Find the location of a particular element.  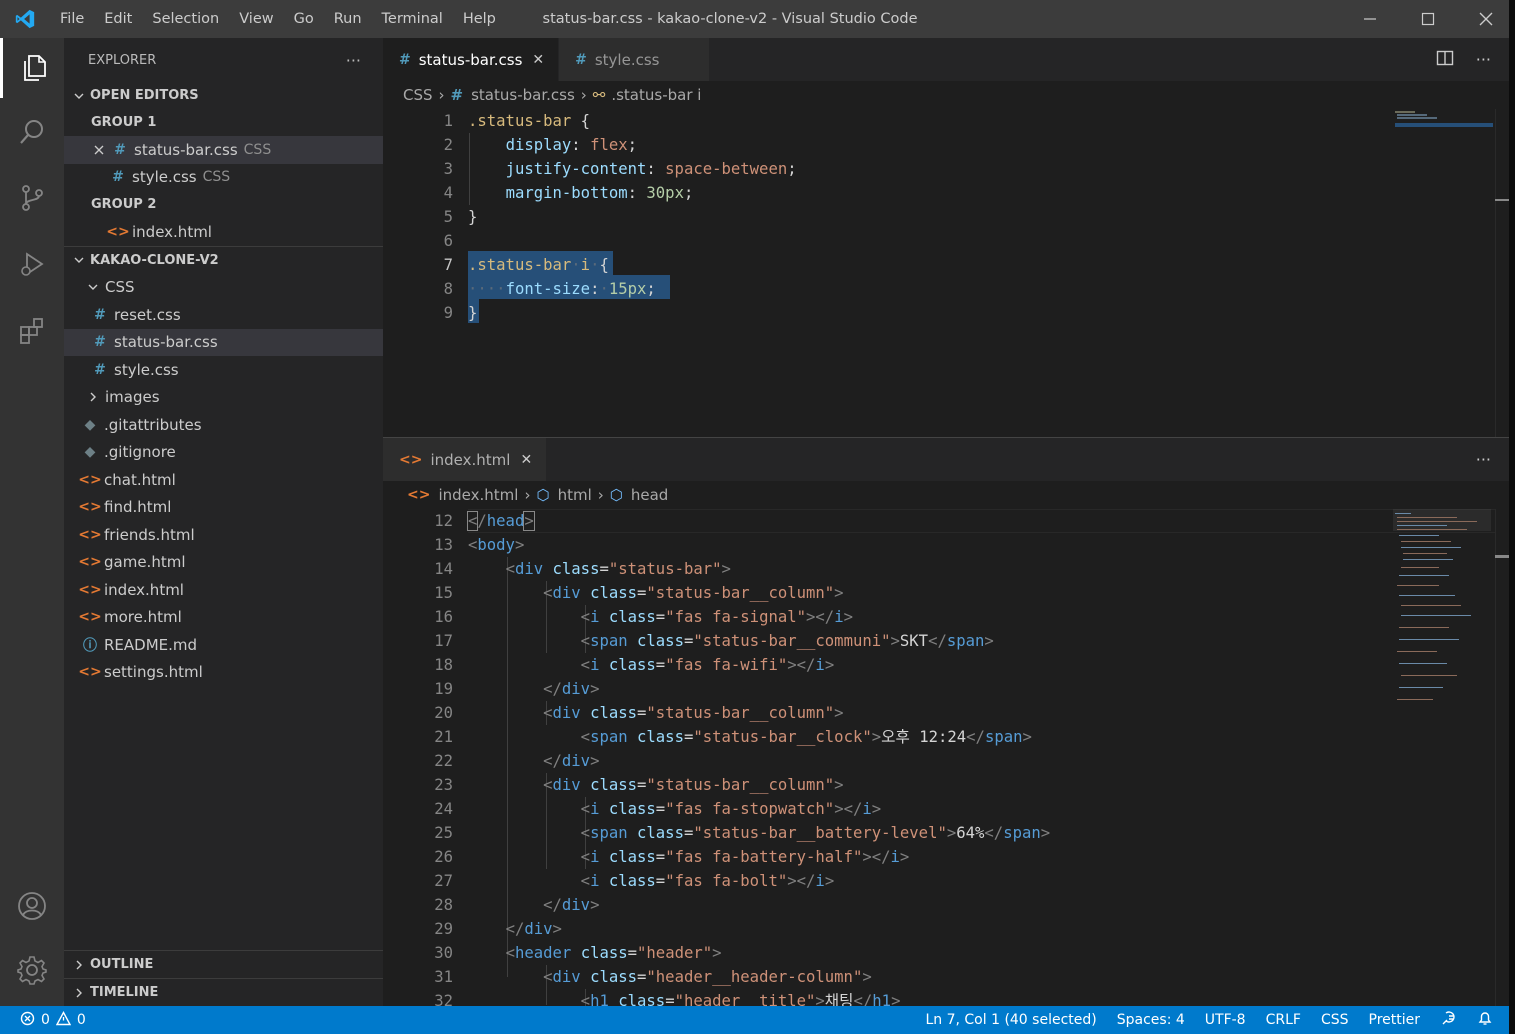

html-file-icon: <> is located at coordinates (90, 507).